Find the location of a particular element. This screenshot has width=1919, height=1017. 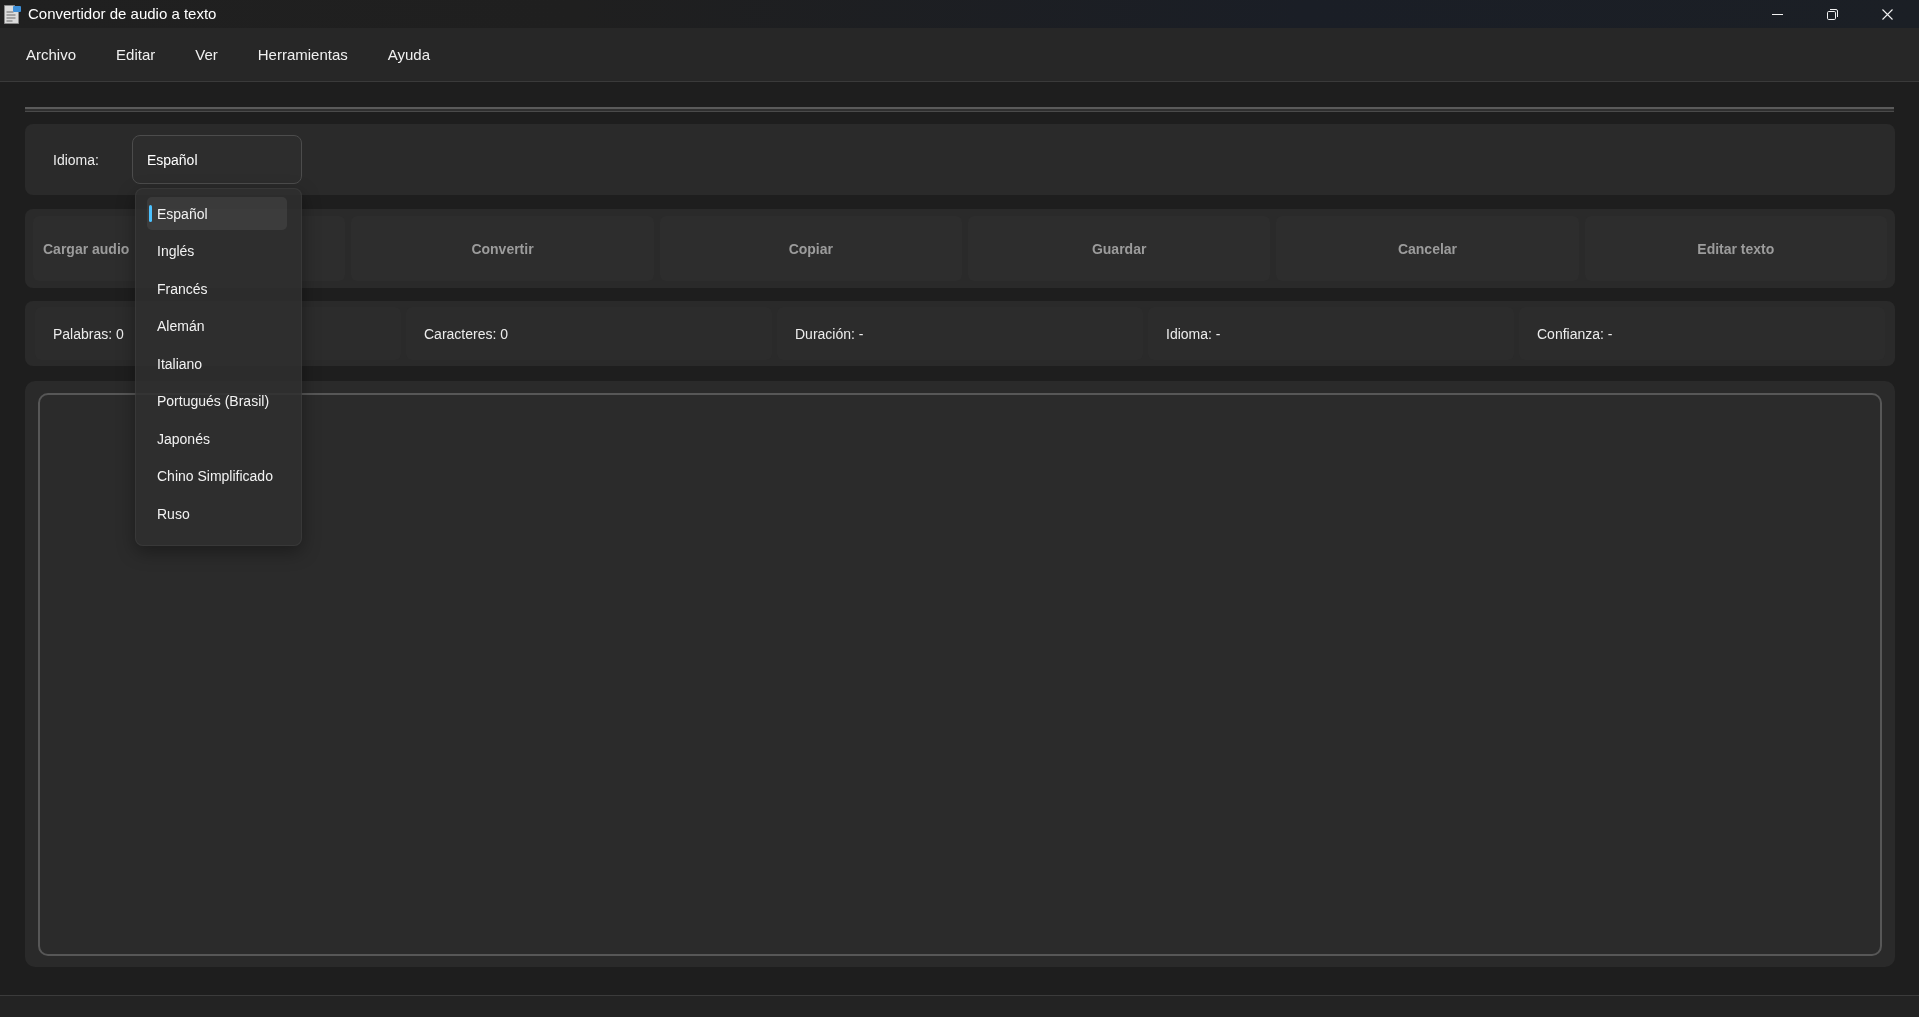

stat-text: Duración: - is located at coordinates (829, 333).